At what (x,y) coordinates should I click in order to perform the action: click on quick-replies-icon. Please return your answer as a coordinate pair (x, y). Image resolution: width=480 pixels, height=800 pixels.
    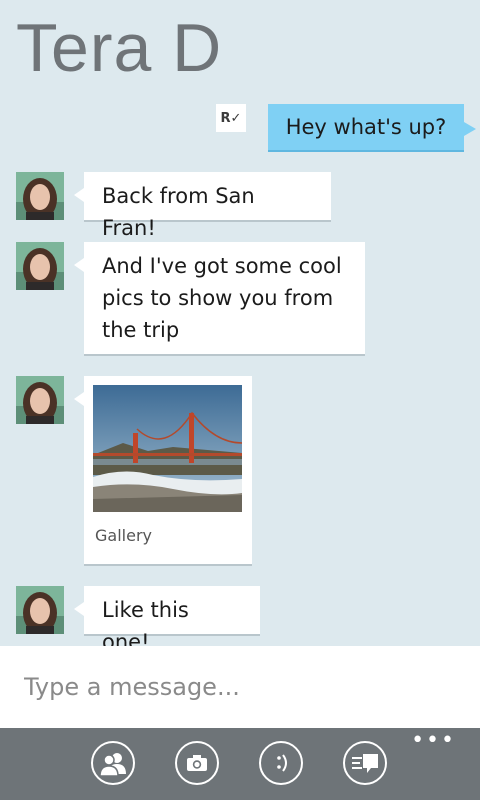
    Looking at the image, I should click on (365, 763).